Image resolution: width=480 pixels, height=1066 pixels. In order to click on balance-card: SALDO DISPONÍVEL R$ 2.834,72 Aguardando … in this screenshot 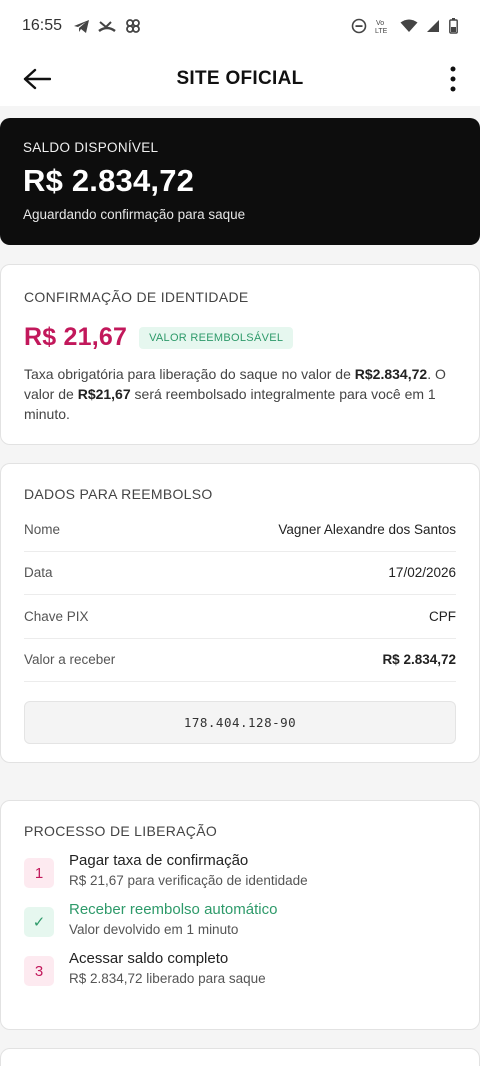, I will do `click(240, 181)`.